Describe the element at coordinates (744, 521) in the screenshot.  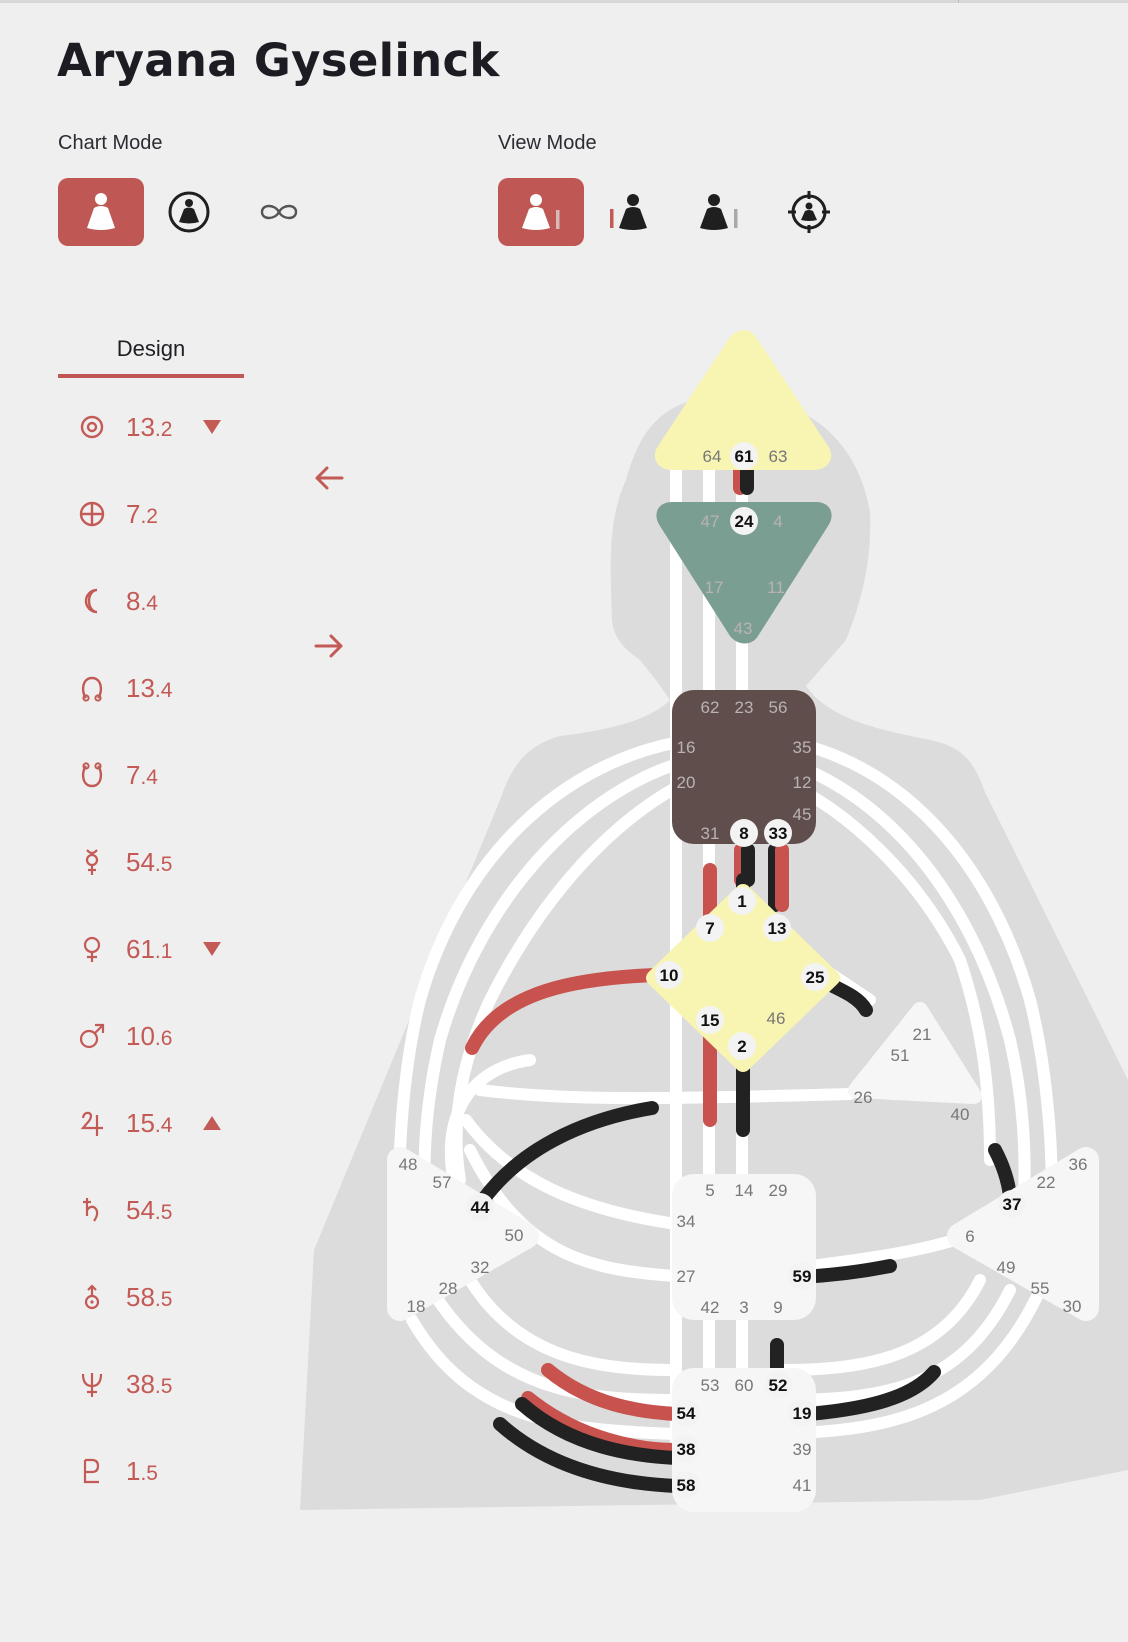
I see `gate-number: 24` at that location.